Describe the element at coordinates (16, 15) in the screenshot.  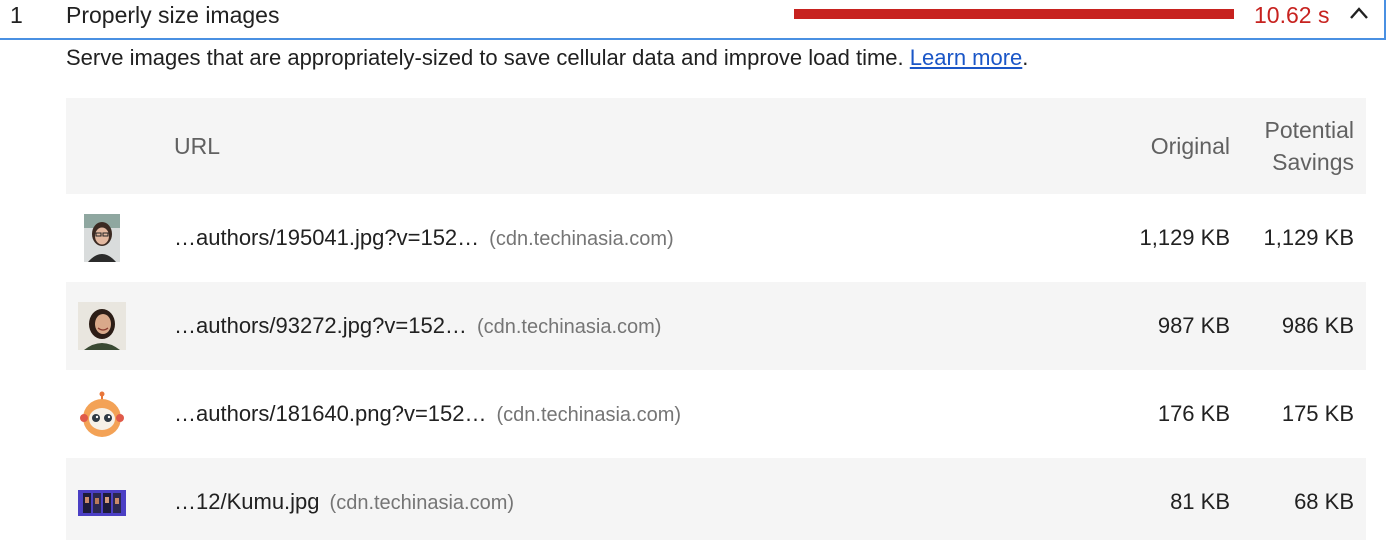
I see `audit-index: 1` at that location.